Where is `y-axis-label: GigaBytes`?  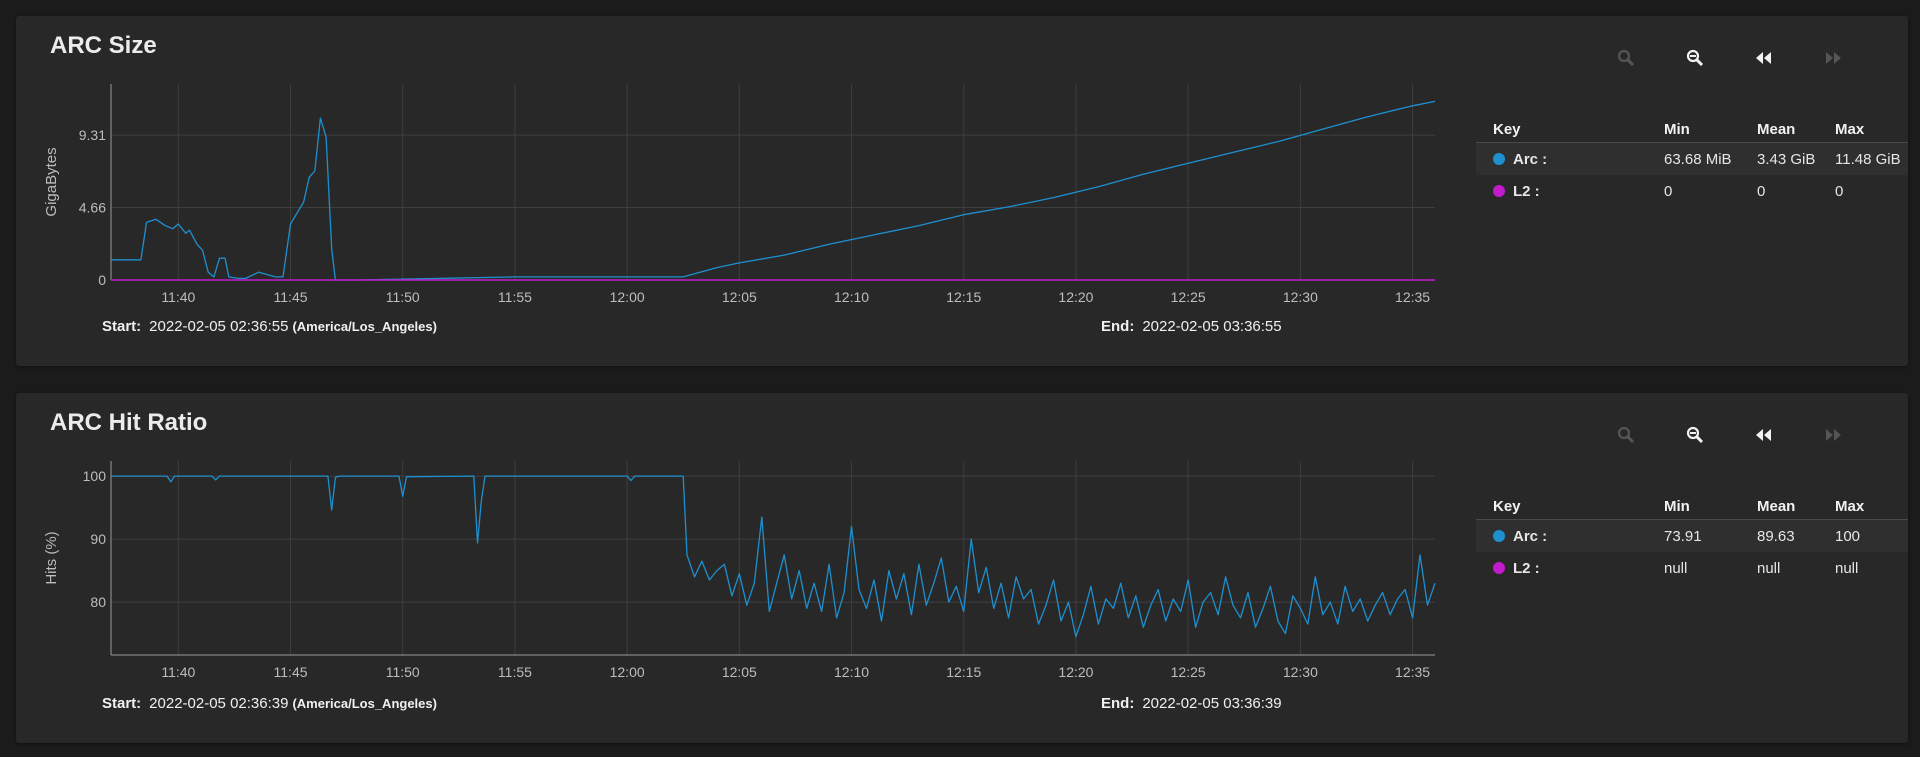 y-axis-label: GigaBytes is located at coordinates (51, 181).